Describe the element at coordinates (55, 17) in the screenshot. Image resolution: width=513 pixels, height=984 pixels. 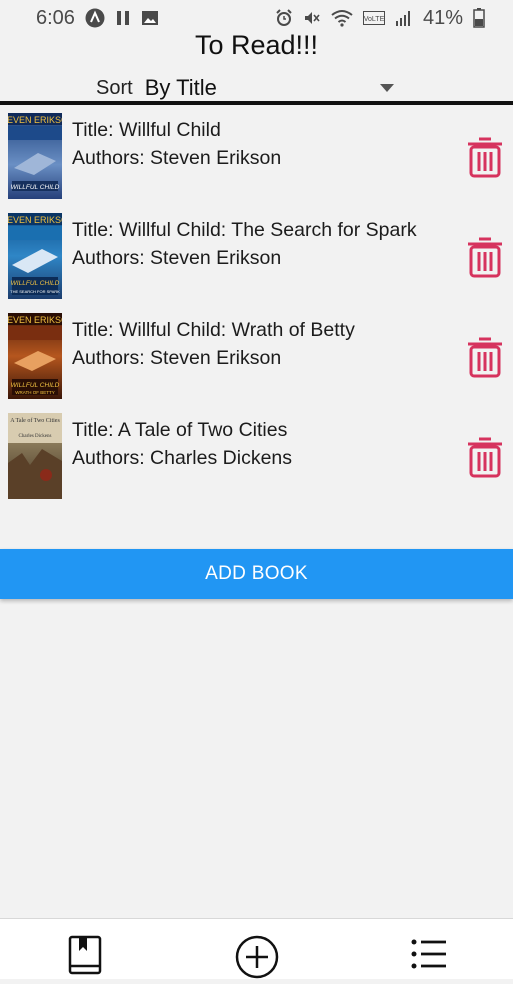
I see `status-time: 6:06` at that location.